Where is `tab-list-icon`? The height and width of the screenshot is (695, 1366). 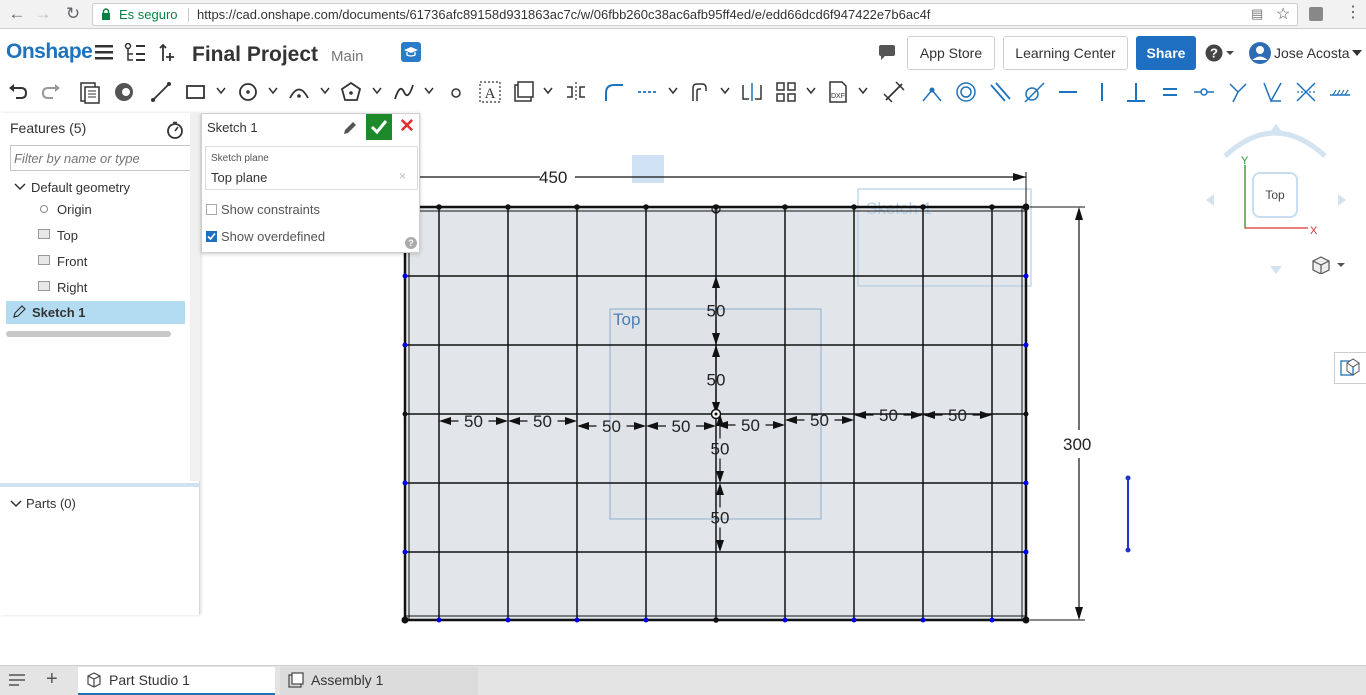
tab-list-icon is located at coordinates (17, 680).